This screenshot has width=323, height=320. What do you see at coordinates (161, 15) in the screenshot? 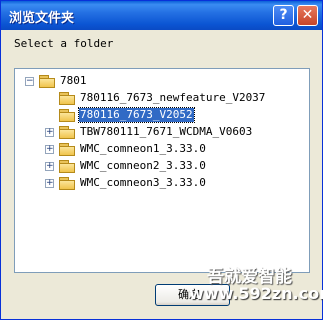
I see `title-bar: 浏览文件夹 ? ✕` at bounding box center [161, 15].